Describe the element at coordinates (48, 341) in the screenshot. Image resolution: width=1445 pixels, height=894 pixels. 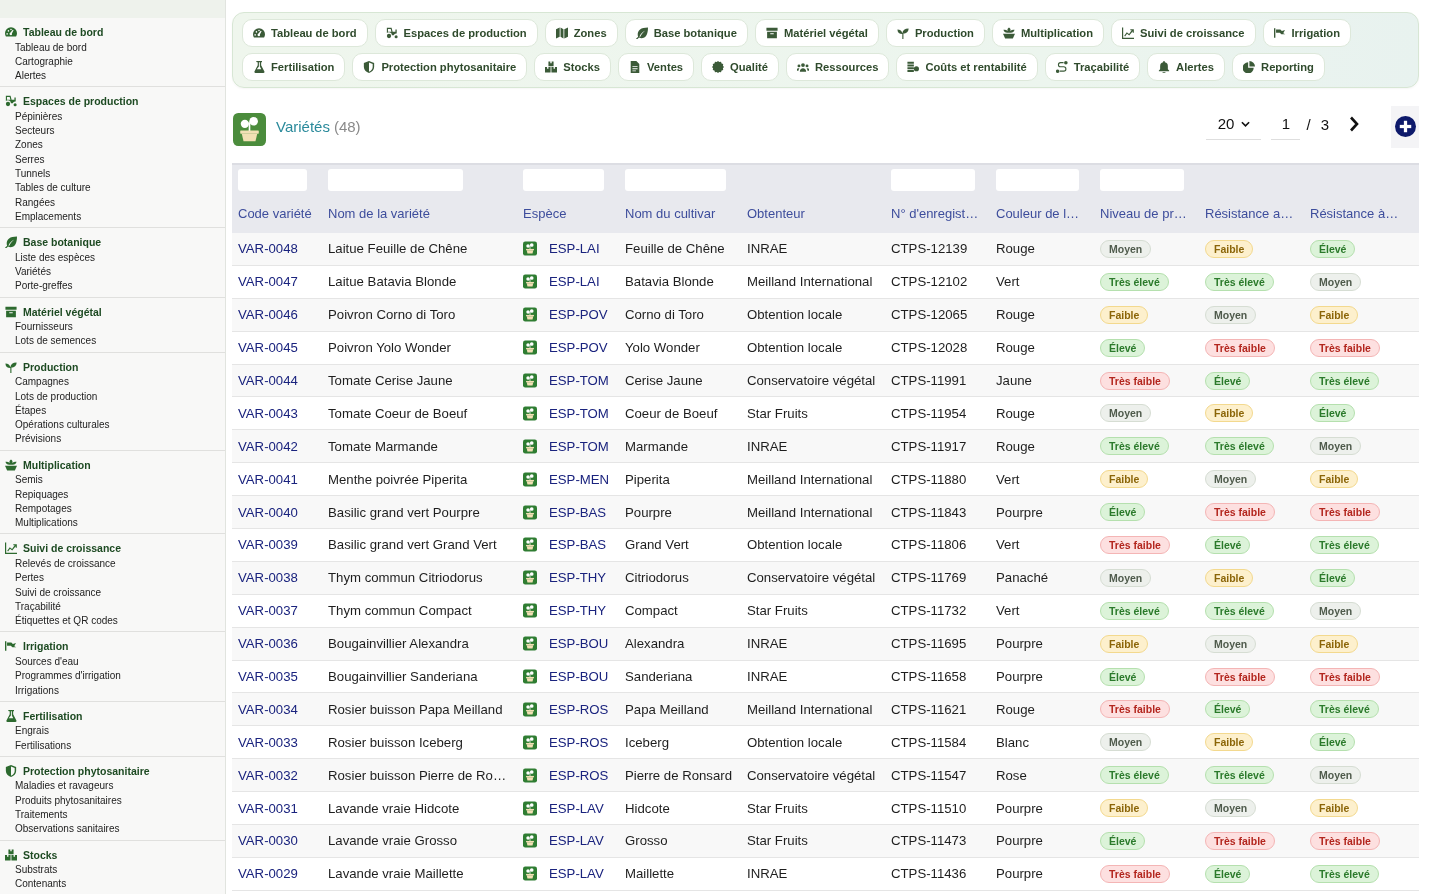
I see `sidebar-item: Lots de semences` at that location.